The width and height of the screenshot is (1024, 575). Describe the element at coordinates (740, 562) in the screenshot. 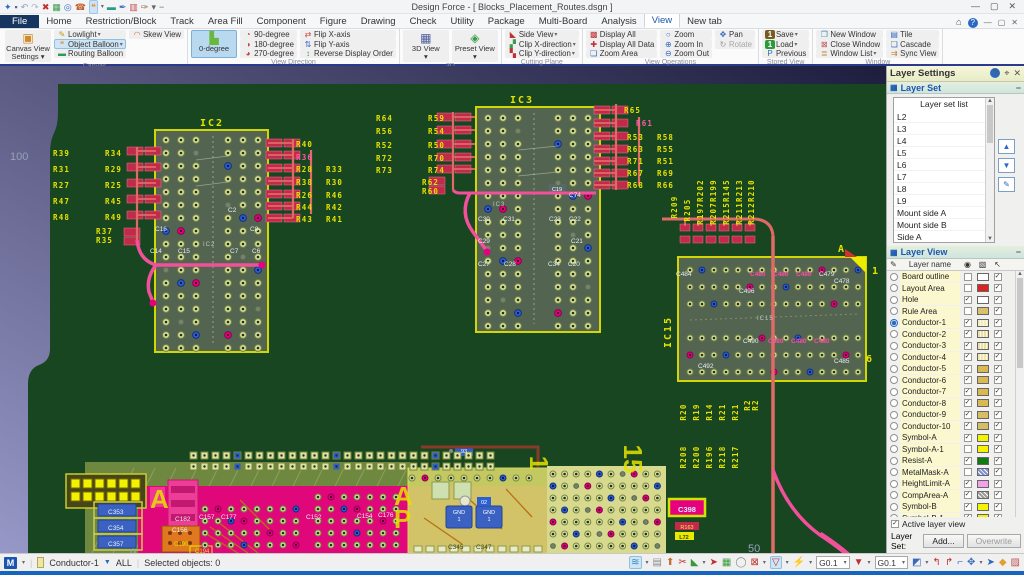

I see `shape-icon: ◯` at that location.